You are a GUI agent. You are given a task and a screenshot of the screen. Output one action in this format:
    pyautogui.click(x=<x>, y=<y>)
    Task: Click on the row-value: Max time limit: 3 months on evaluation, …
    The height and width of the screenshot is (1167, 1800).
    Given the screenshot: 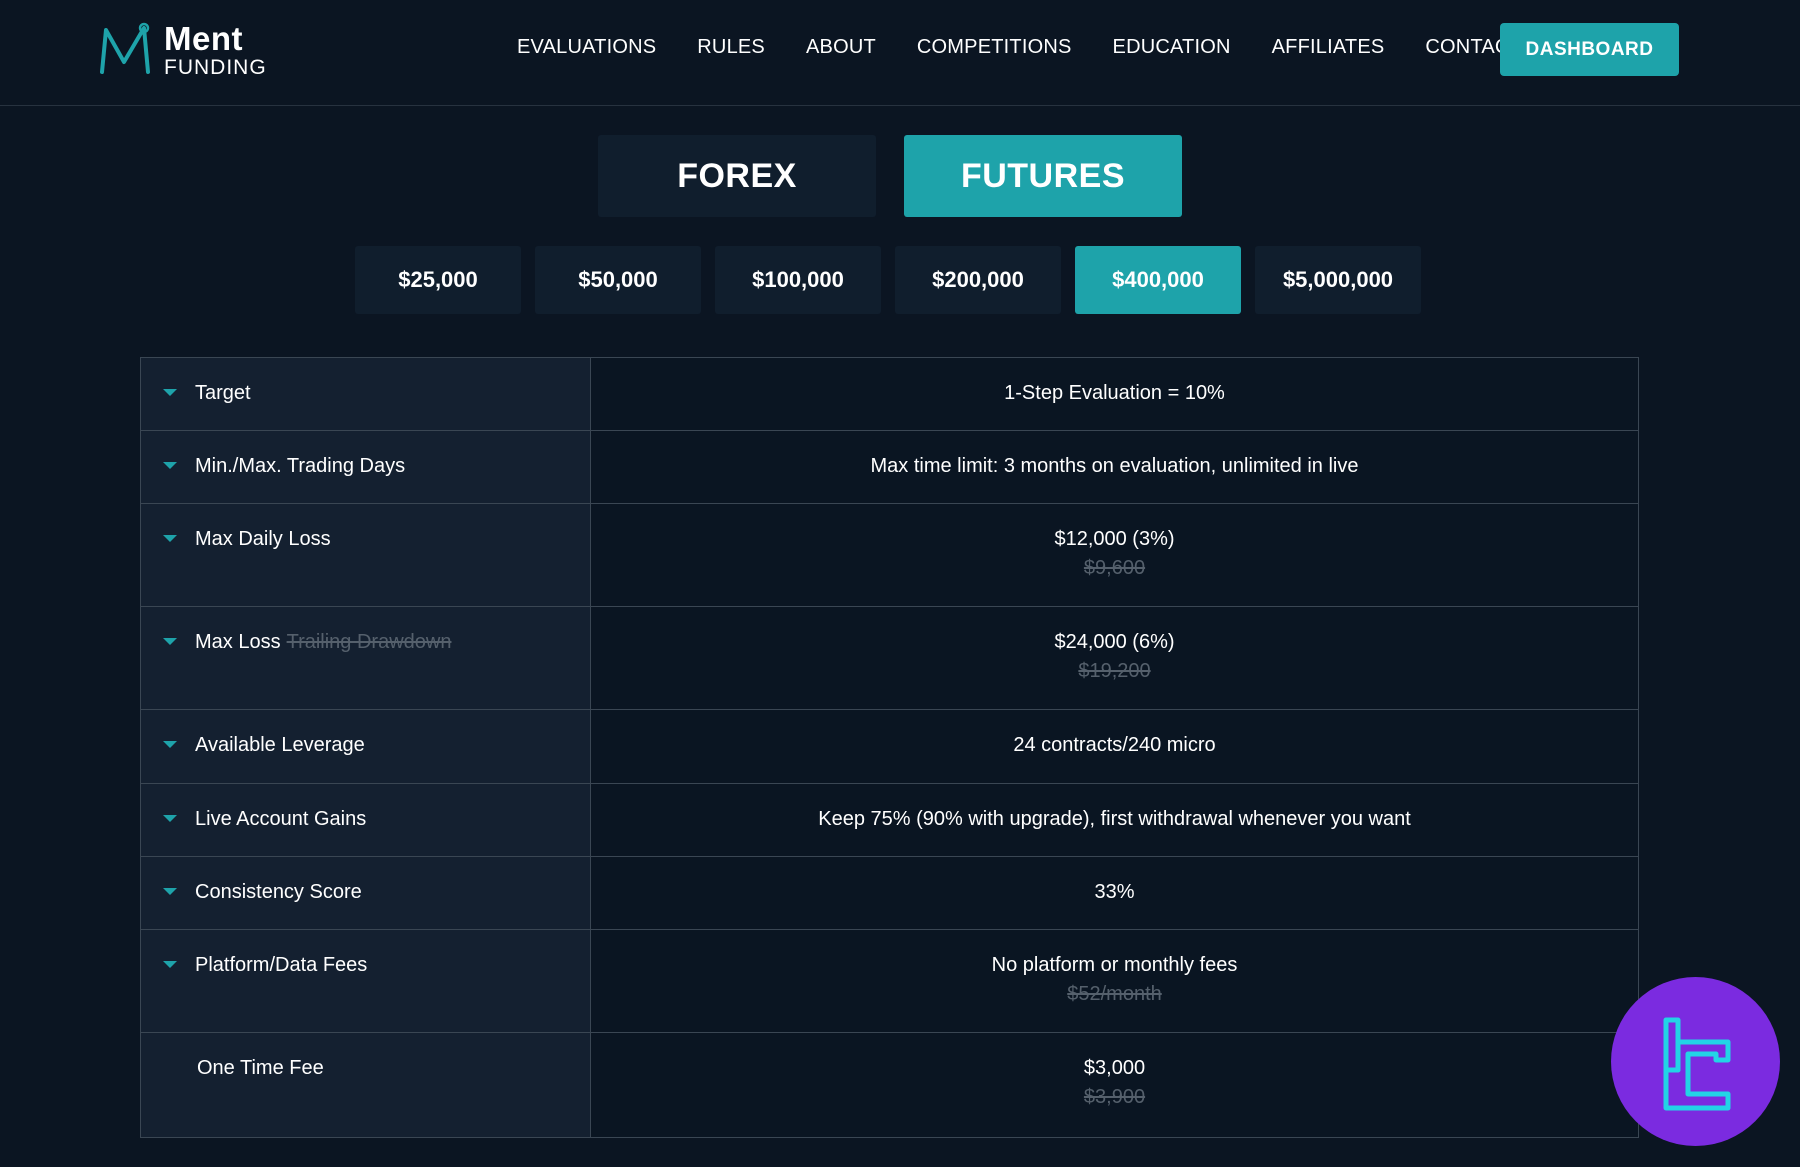 What is the action you would take?
    pyautogui.click(x=1115, y=466)
    